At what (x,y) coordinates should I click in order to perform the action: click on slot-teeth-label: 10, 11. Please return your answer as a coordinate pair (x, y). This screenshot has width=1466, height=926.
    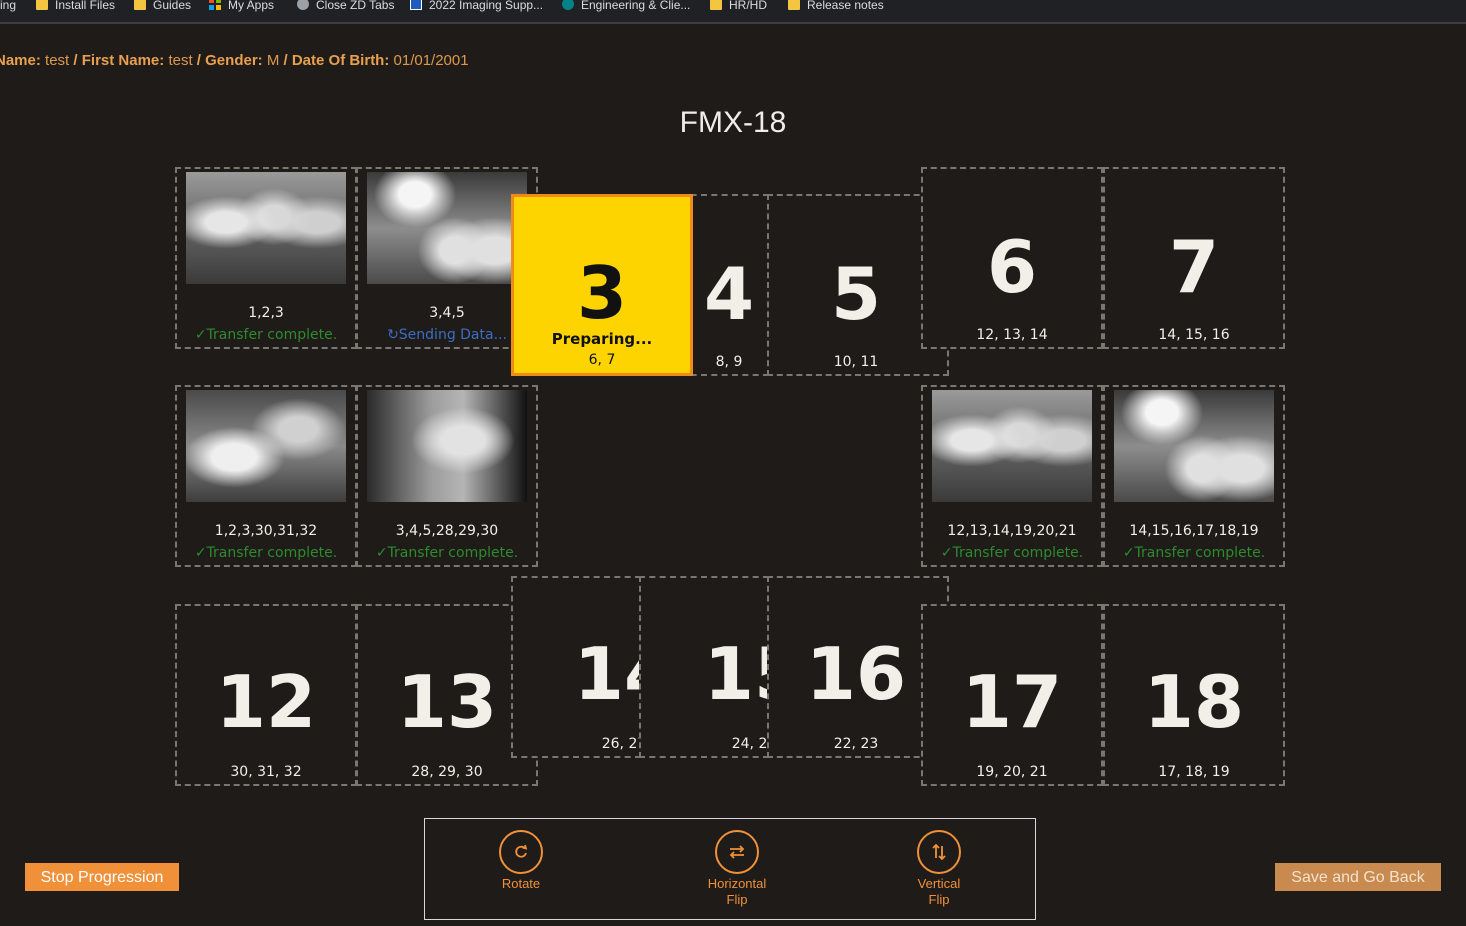
    Looking at the image, I should click on (856, 362).